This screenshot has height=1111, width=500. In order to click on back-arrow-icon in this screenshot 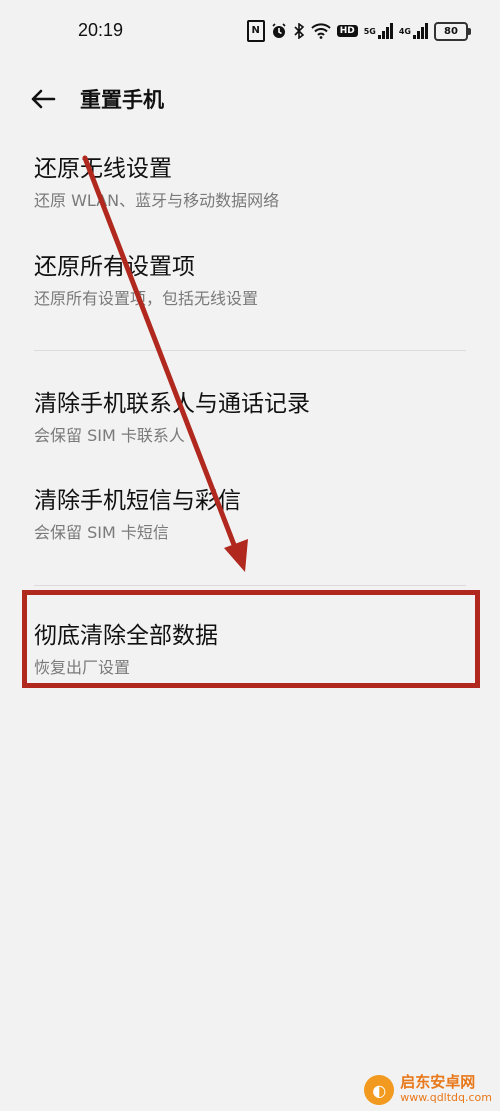, I will do `click(43, 99)`.